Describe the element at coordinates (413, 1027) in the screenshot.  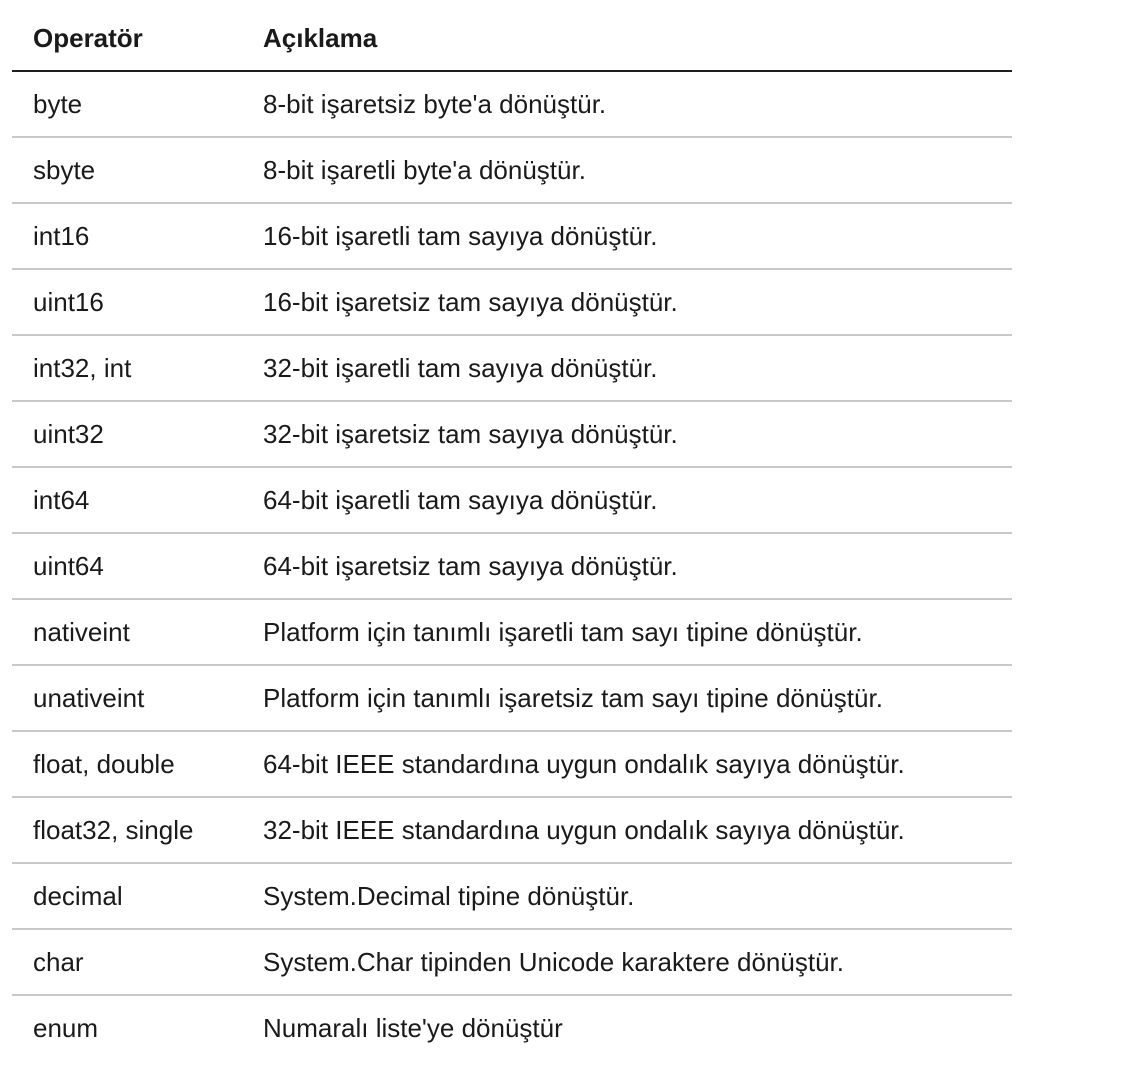
I see `description-cell: Numaralı liste'ye dönüştür` at that location.